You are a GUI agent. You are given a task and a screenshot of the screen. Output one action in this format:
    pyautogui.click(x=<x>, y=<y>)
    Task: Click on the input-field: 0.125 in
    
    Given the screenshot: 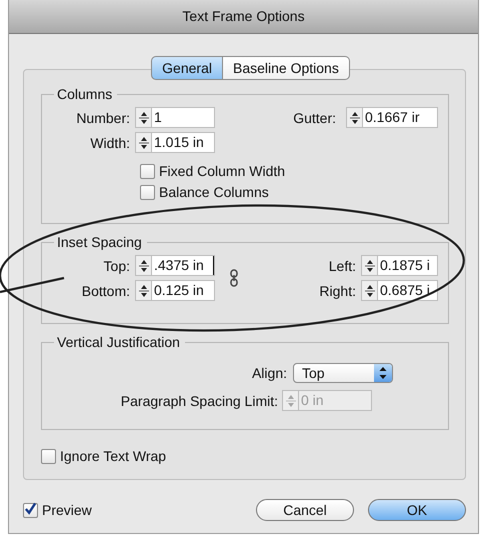 What is the action you would take?
    pyautogui.click(x=183, y=290)
    